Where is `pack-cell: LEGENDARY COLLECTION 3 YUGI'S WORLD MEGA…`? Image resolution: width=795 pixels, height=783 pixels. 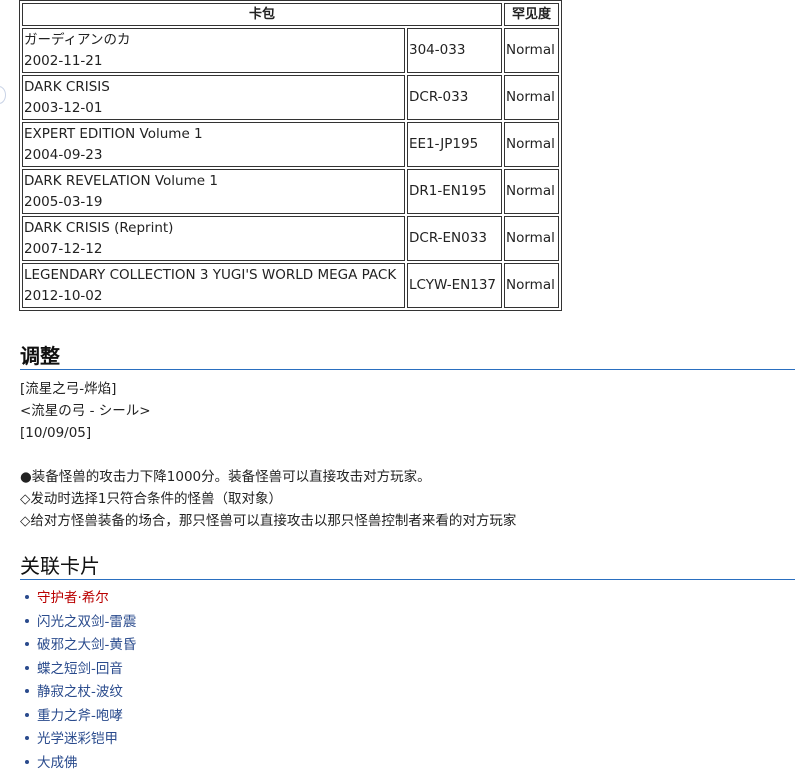
pack-cell: LEGENDARY COLLECTION 3 YUGI'S WORLD MEGA… is located at coordinates (213, 285).